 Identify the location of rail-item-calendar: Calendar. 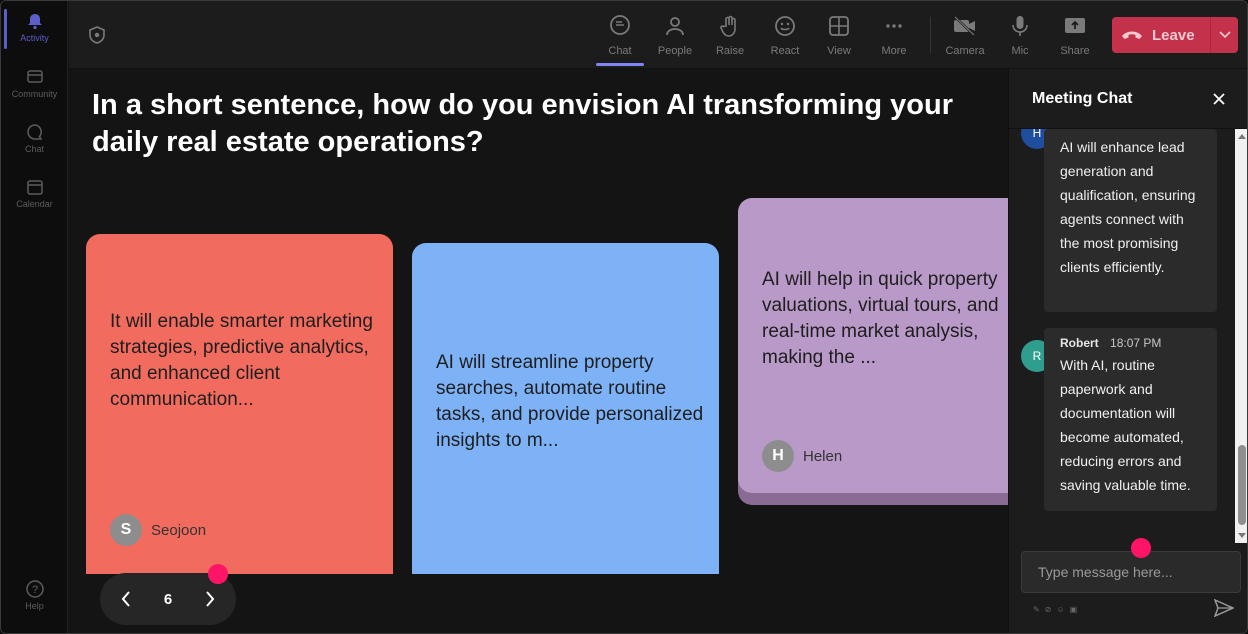
(34, 193).